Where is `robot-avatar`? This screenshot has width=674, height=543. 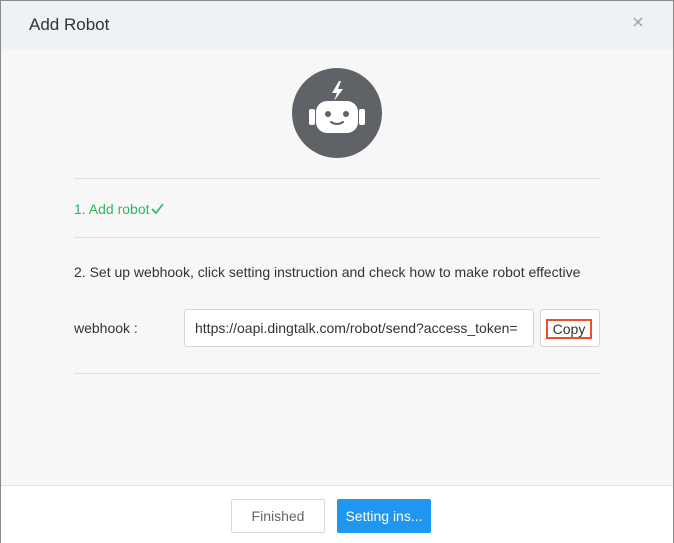
robot-avatar is located at coordinates (337, 113).